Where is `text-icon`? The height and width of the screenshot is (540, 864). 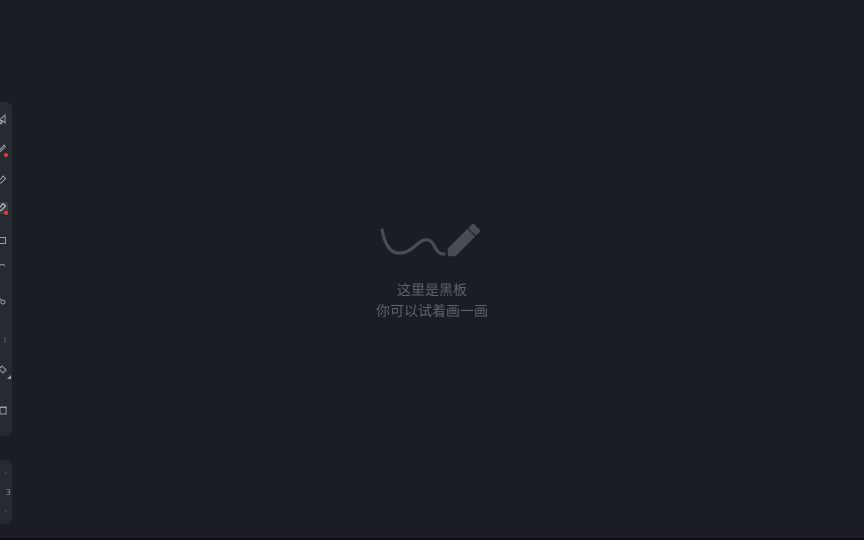
text-icon is located at coordinates (4, 268).